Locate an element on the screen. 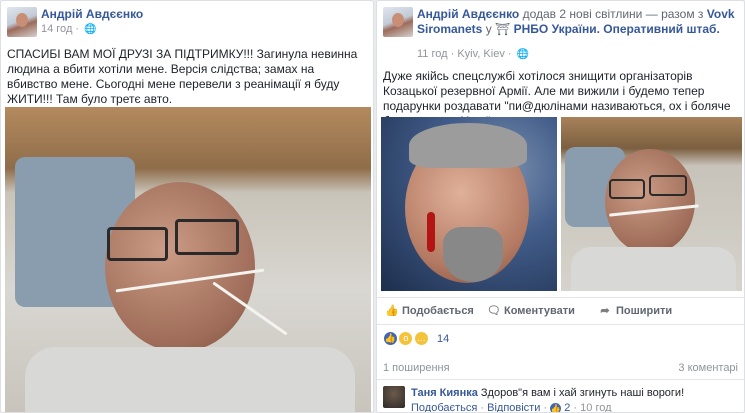  commenter-name: Таня Киянка is located at coordinates (444, 393).